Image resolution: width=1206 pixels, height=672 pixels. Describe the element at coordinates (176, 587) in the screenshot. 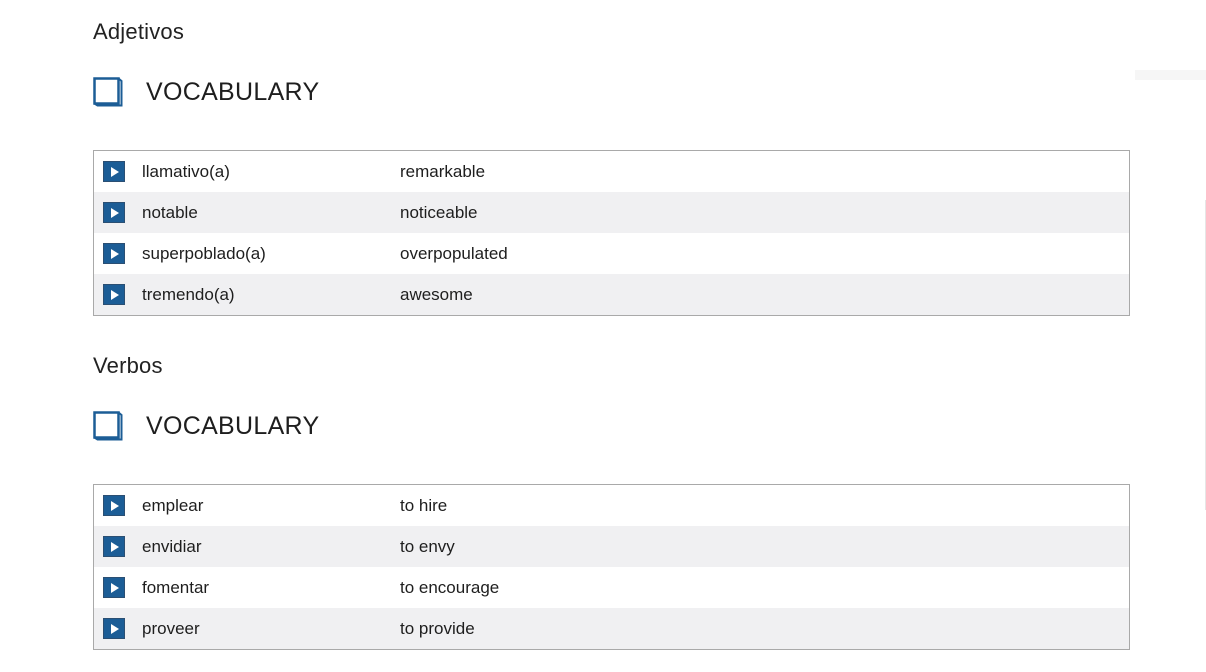

I see `vocab-term: fomentar` at that location.